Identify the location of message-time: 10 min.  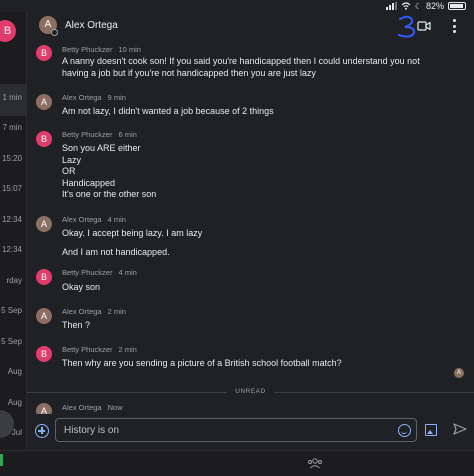
(129, 49).